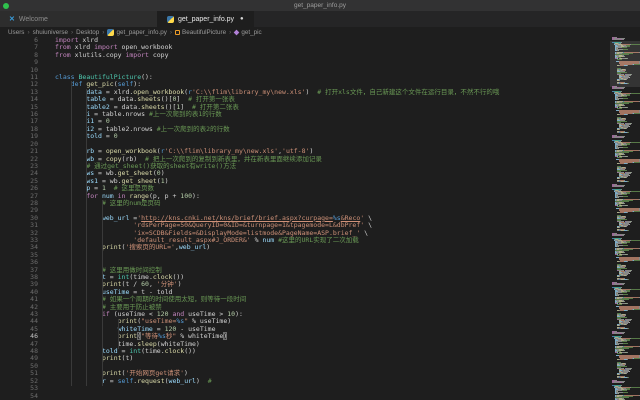 Image resolution: width=640 pixels, height=400 pixels. What do you see at coordinates (87, 32) in the screenshot?
I see `breadcrumb-item-desktop: Desktop` at bounding box center [87, 32].